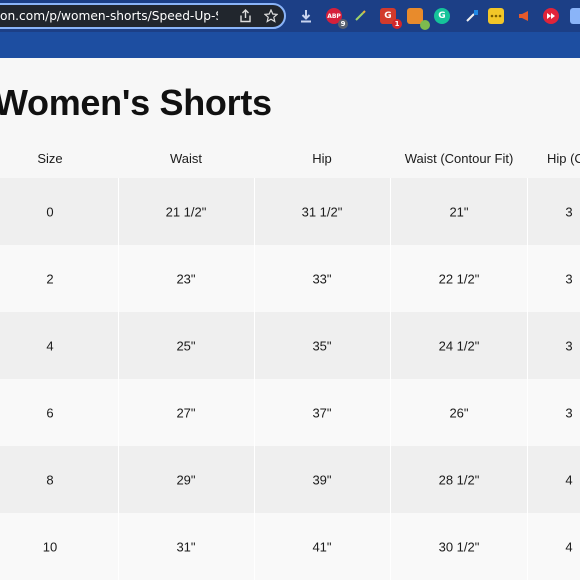 The height and width of the screenshot is (580, 580). I want to click on forward-icon, so click(551, 16).